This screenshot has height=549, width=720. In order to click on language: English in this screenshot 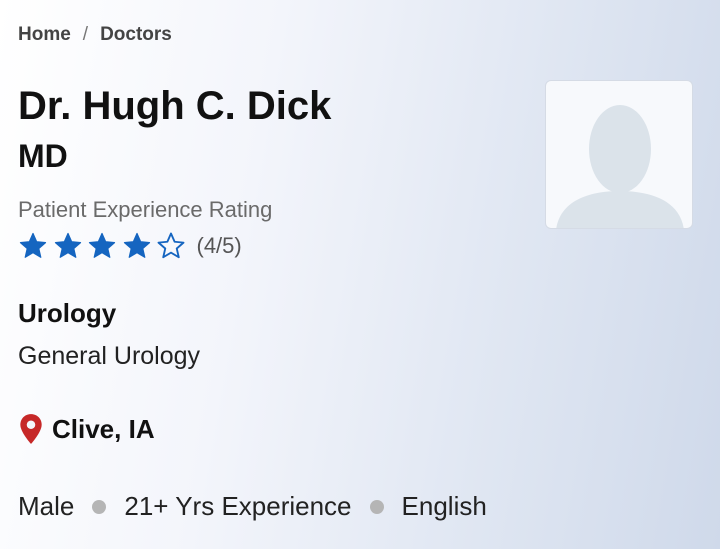, I will do `click(444, 506)`.